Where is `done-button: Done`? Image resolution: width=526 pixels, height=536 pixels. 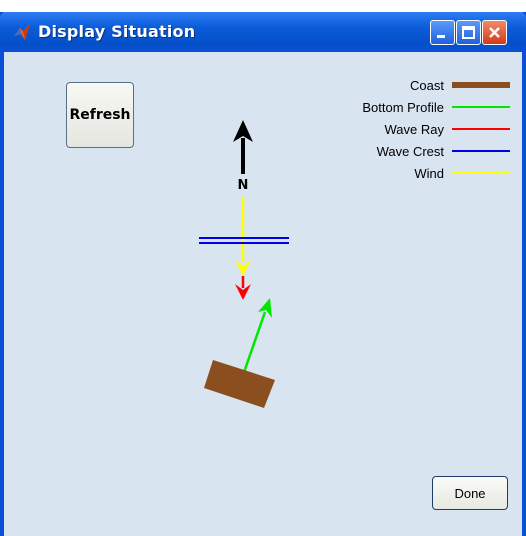
done-button: Done is located at coordinates (470, 493).